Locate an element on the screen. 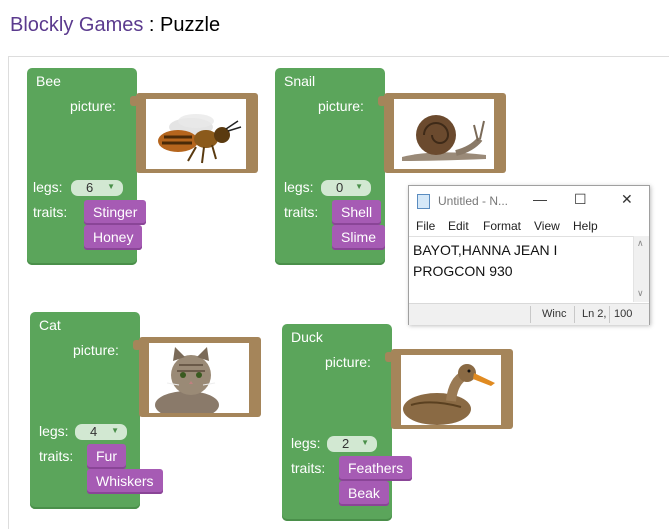 The image size is (669, 529). snail-trait-block: Shell is located at coordinates (357, 212).